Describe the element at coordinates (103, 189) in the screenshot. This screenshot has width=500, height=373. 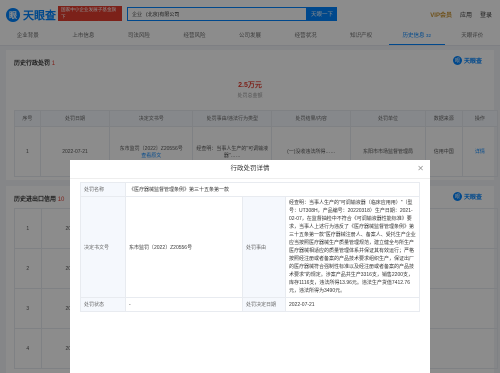
I see `name-label: 处罚名称` at that location.